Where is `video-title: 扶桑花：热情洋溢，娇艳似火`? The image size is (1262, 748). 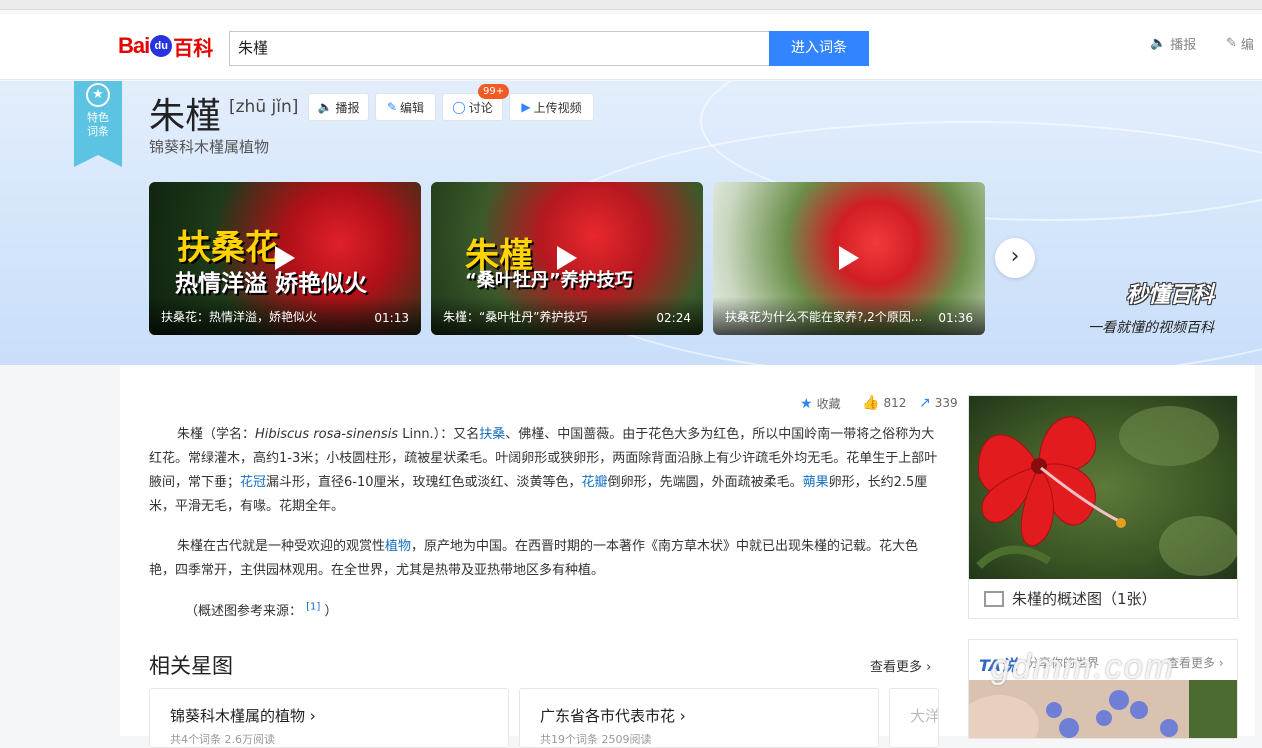 video-title: 扶桑花：热情洋溢，娇艳似火 is located at coordinates (239, 317).